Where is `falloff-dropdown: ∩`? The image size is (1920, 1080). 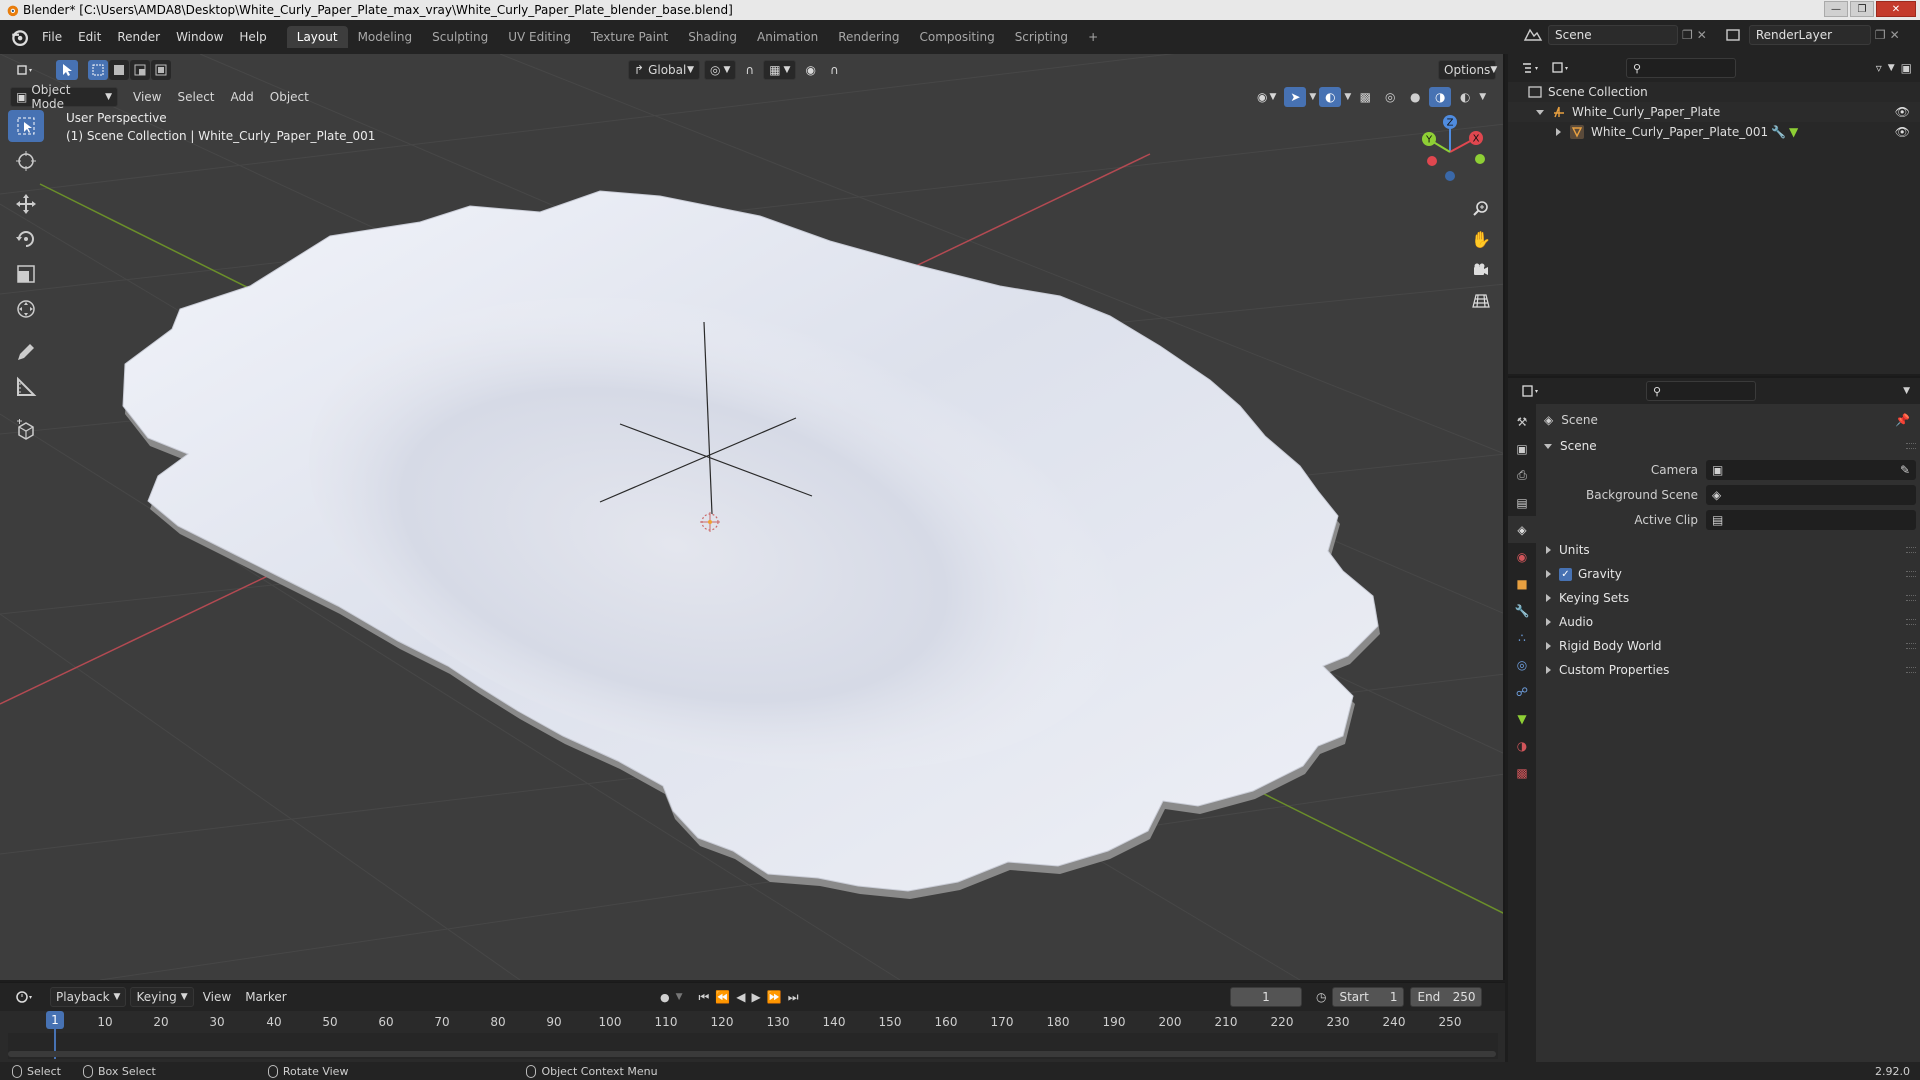
falloff-dropdown: ∩ is located at coordinates (834, 70).